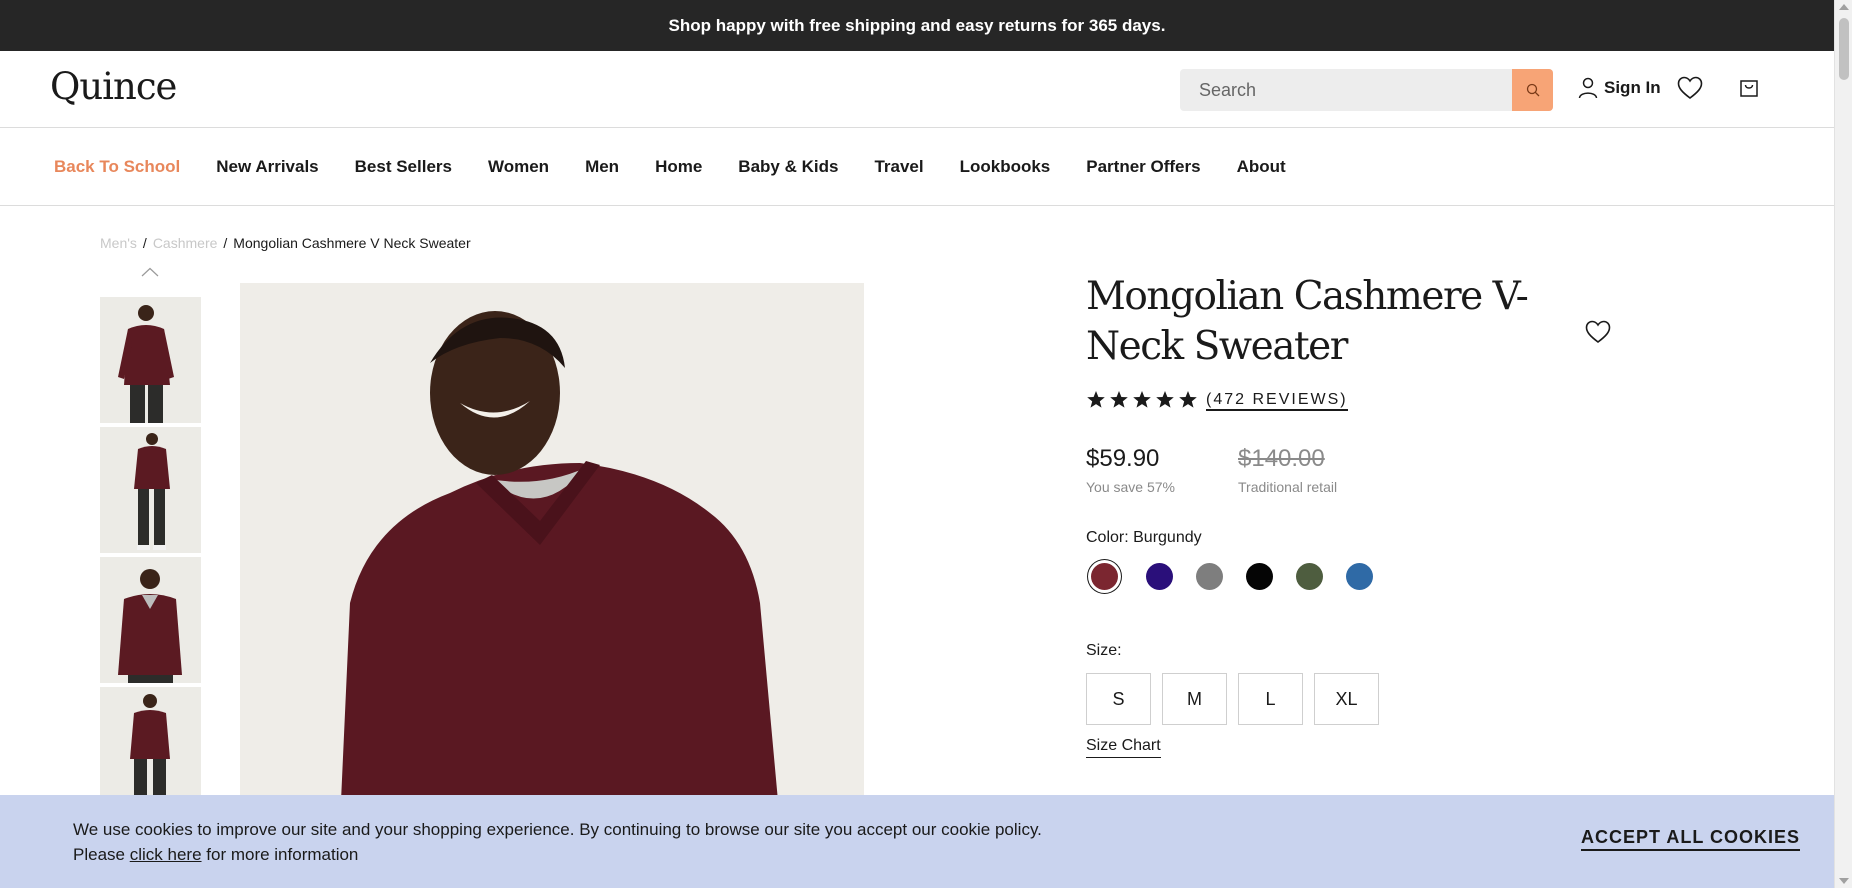  I want to click on original-price: $140.00, so click(1281, 458).